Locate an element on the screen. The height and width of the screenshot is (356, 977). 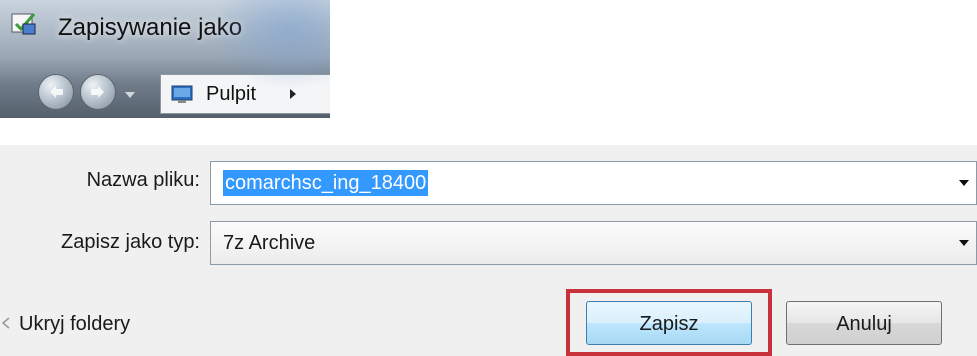
filetype-select: 7z Archive is located at coordinates (593, 243).